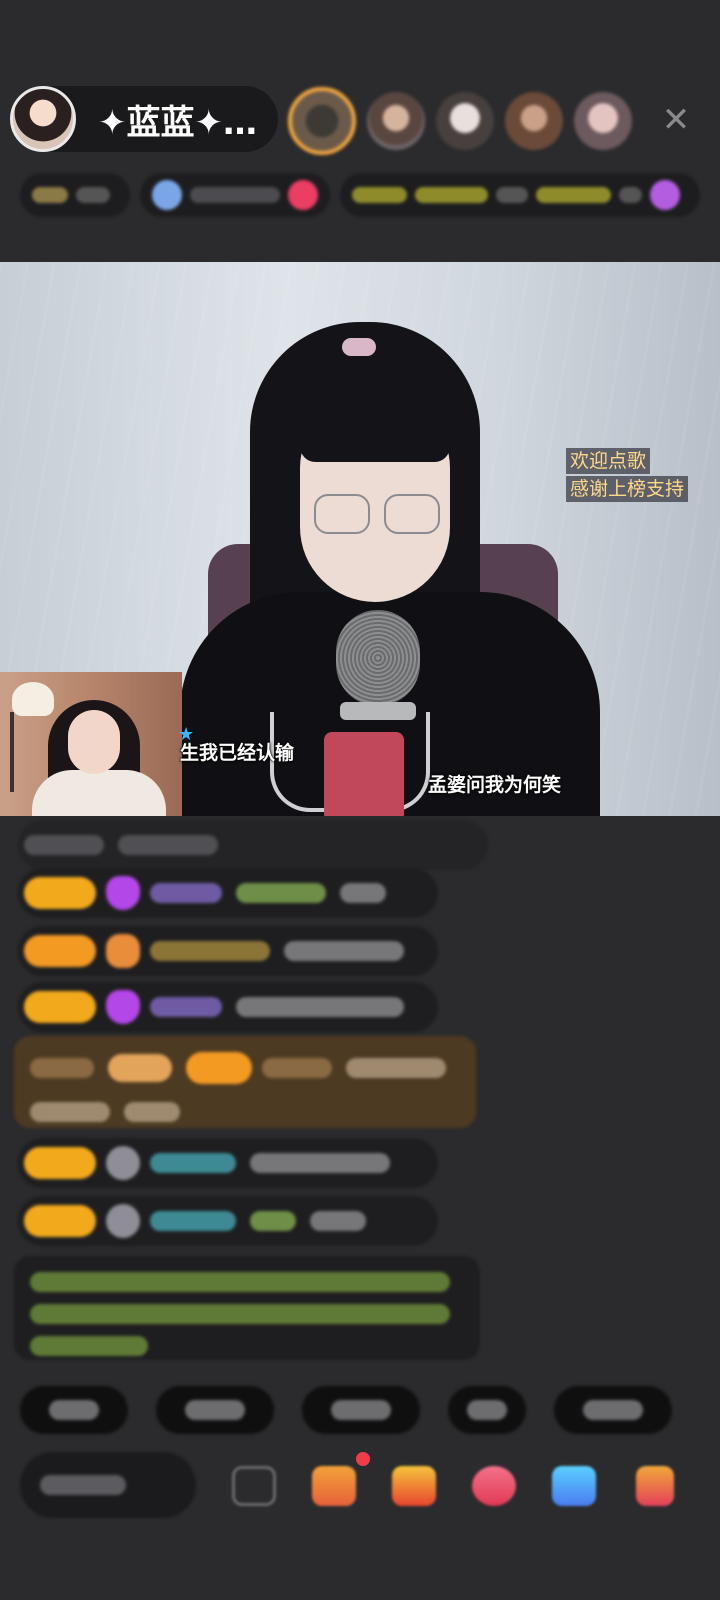  I want to click on top-viewers-list, so click(465, 121).